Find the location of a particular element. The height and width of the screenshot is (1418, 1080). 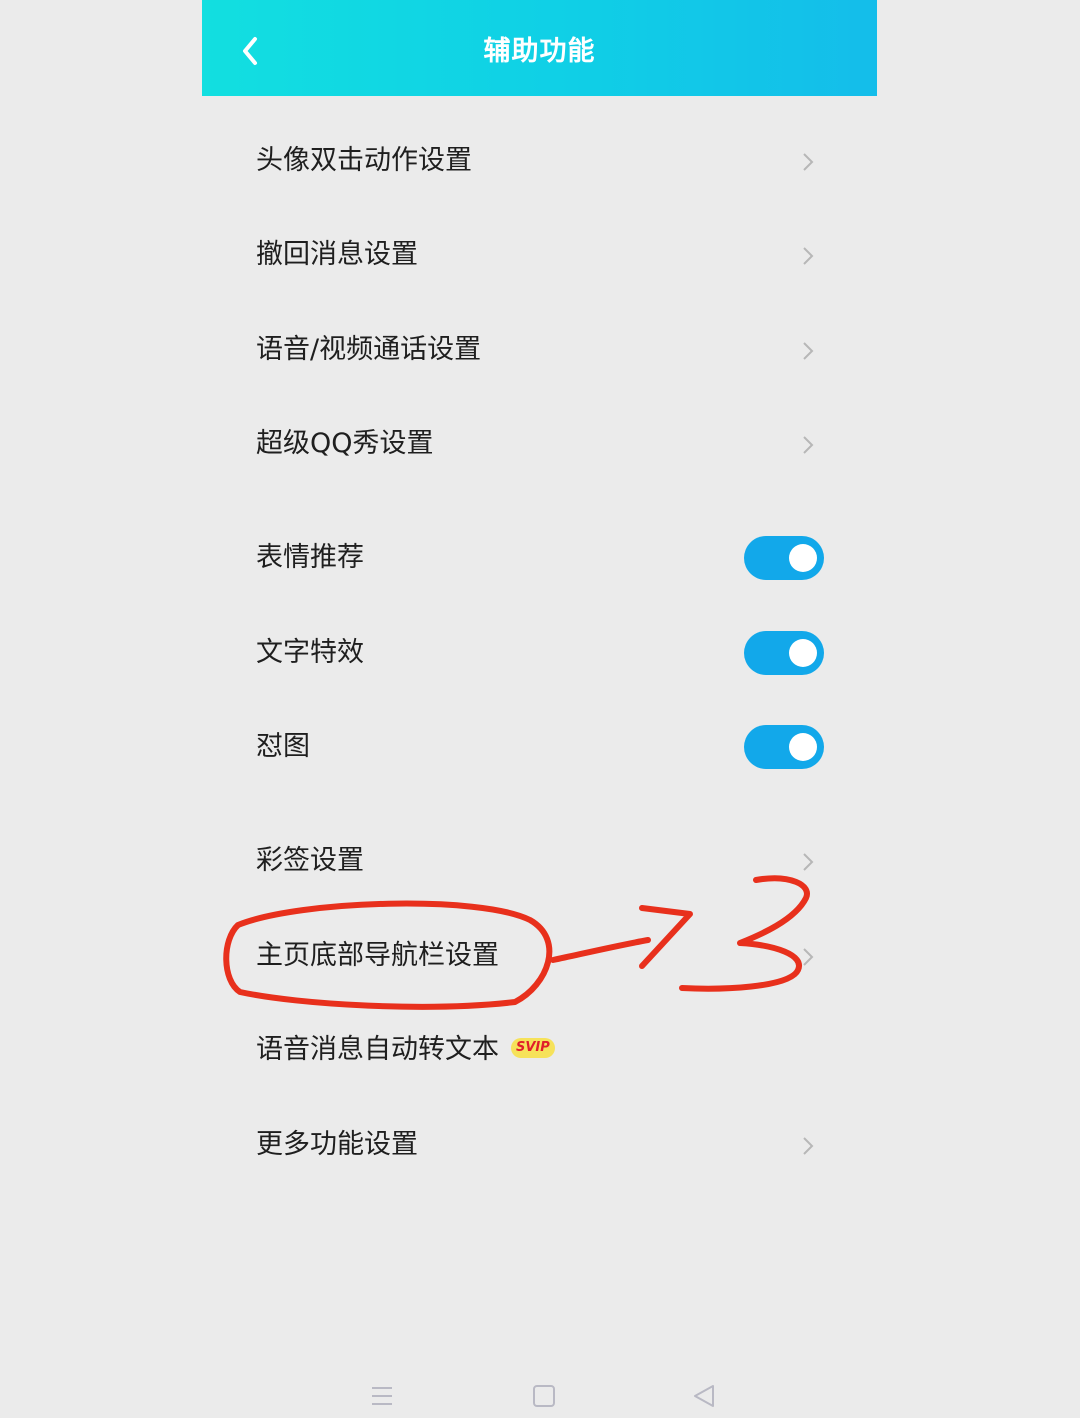

setting-label-text: 语音消息自动转文本 is located at coordinates (377, 1049).